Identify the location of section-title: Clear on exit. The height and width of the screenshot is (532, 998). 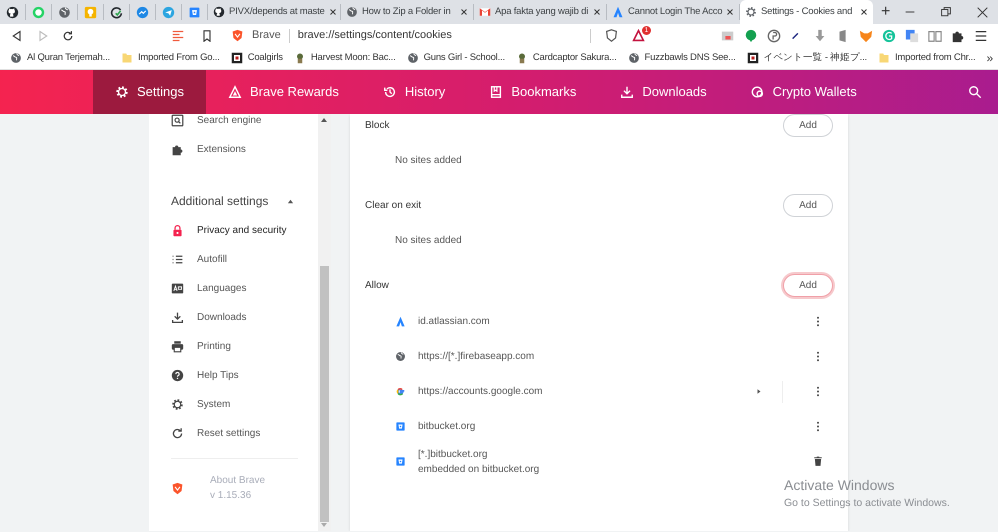
(393, 205).